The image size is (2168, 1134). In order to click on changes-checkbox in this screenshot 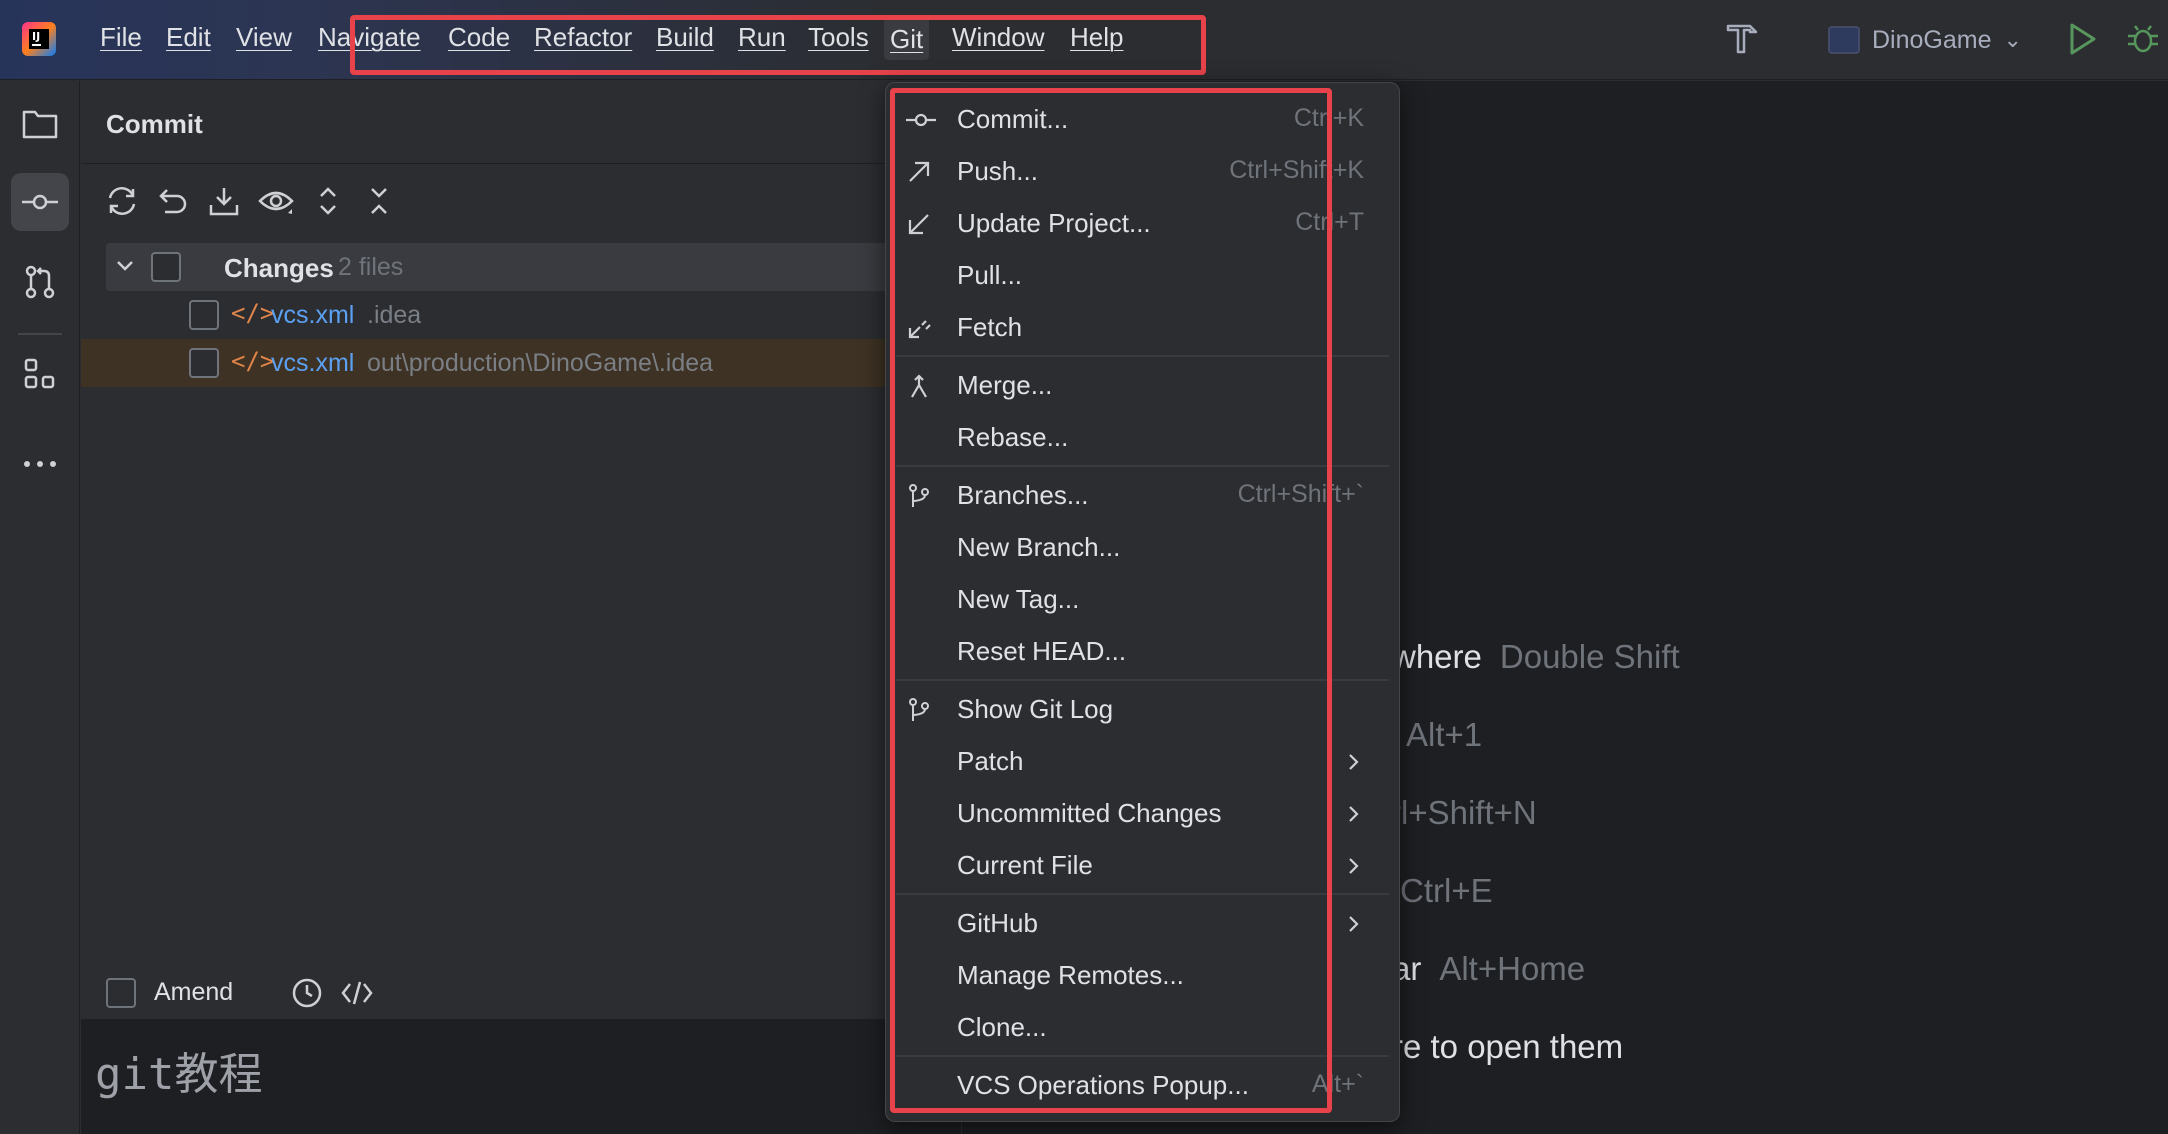, I will do `click(166, 267)`.